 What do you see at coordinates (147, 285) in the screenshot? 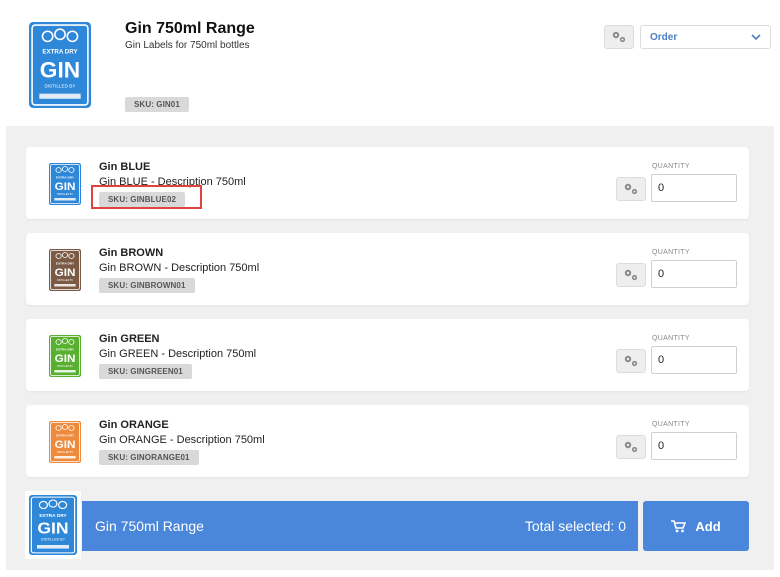
I see `variant-sku-badge: SKU: GINBROWN01` at bounding box center [147, 285].